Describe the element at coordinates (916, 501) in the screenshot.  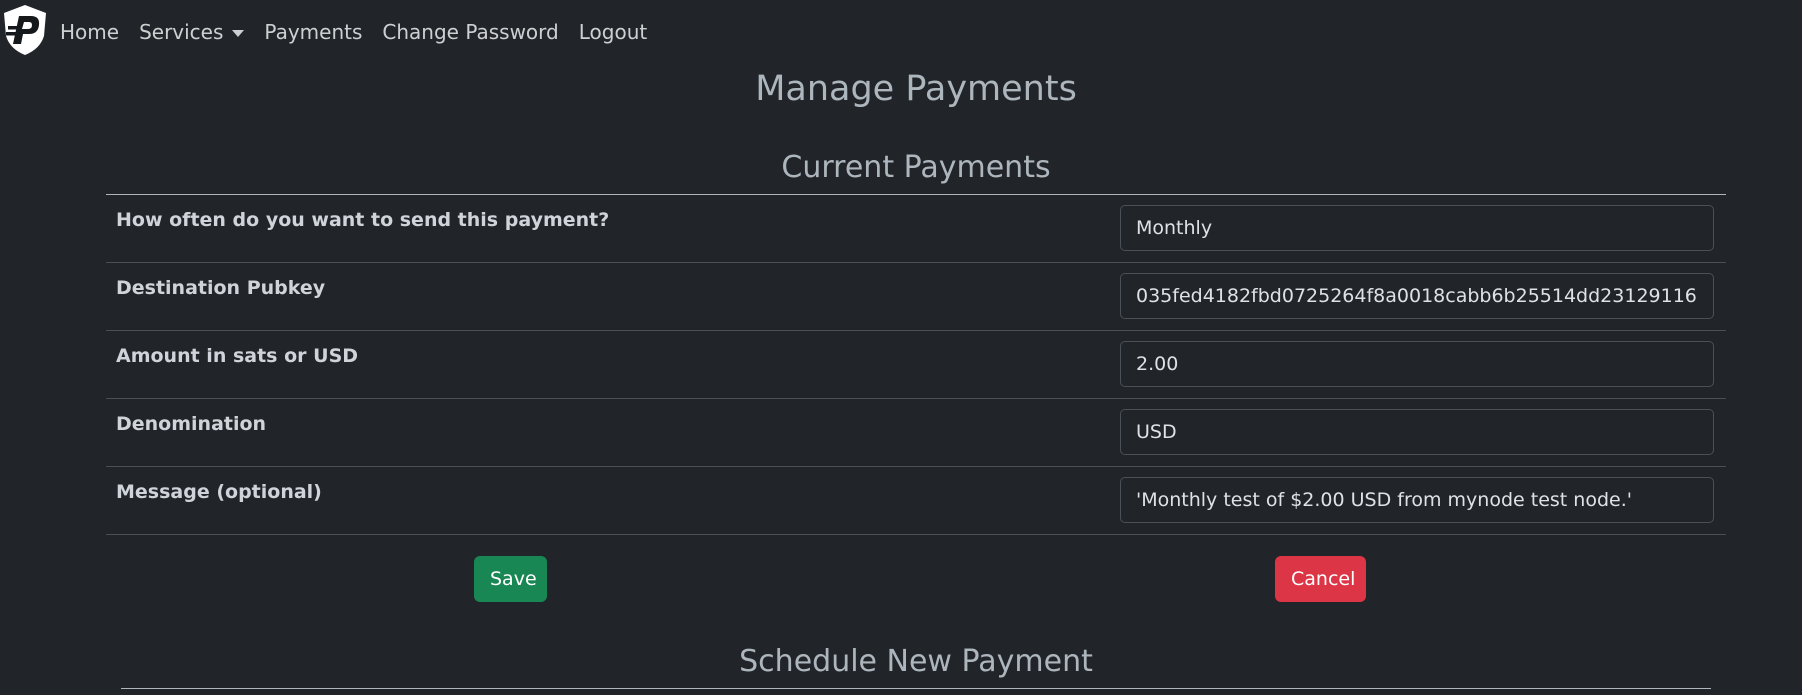
I see `form-row-message: Message (optional)` at that location.